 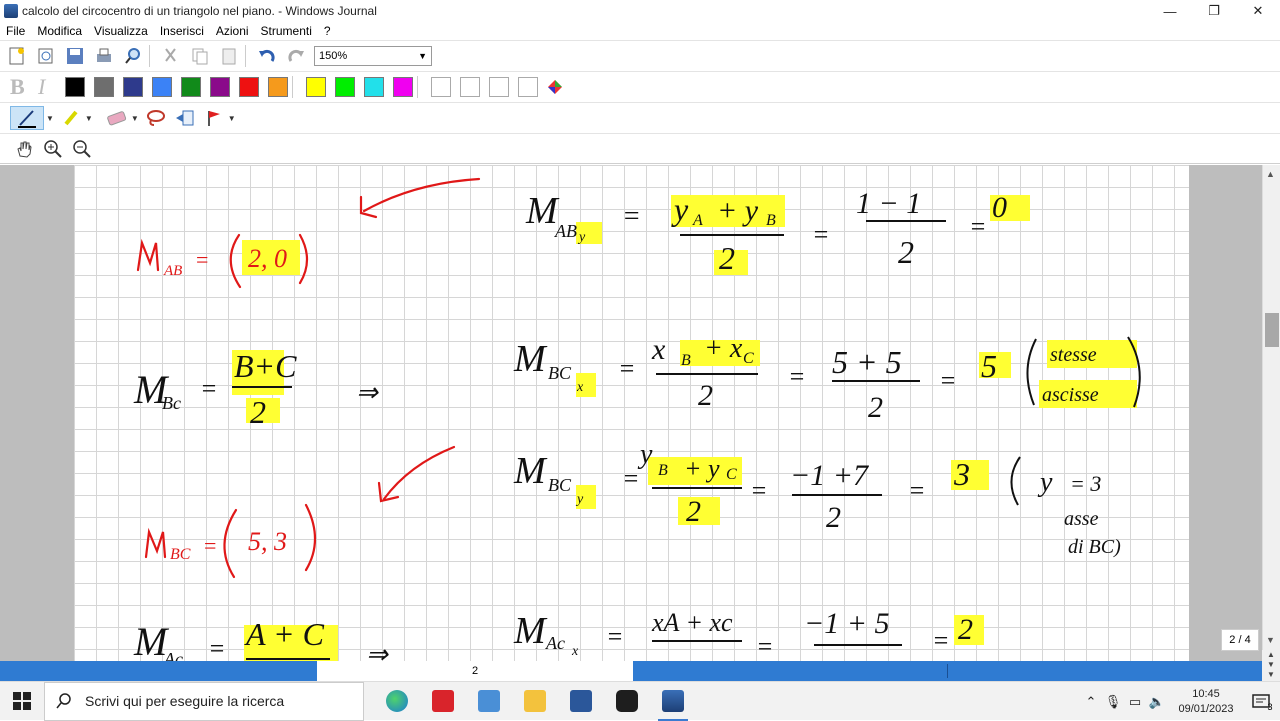 What do you see at coordinates (530, 359) in the screenshot?
I see `svg-text: M` at bounding box center [530, 359].